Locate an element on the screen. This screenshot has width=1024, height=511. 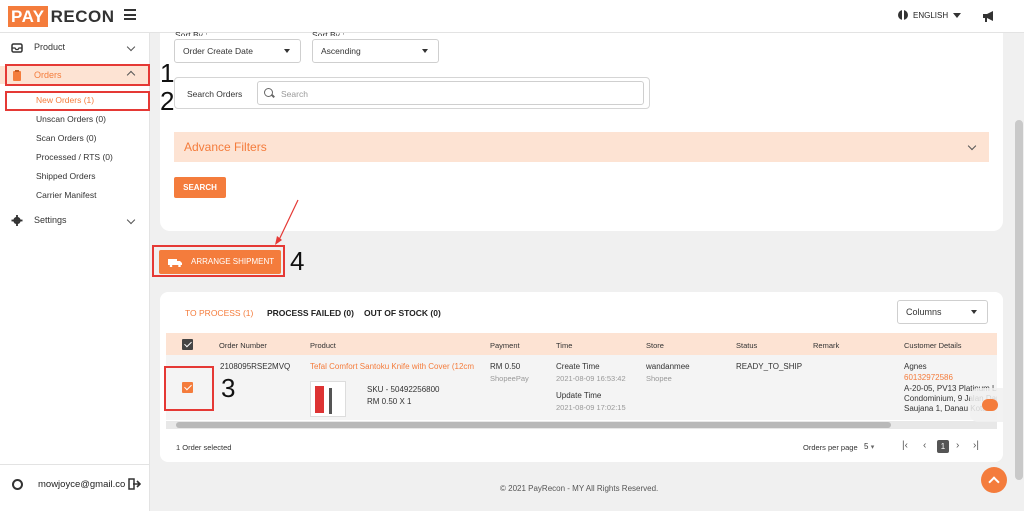
sidebar-item-label: Product is located at coordinates (50, 47).